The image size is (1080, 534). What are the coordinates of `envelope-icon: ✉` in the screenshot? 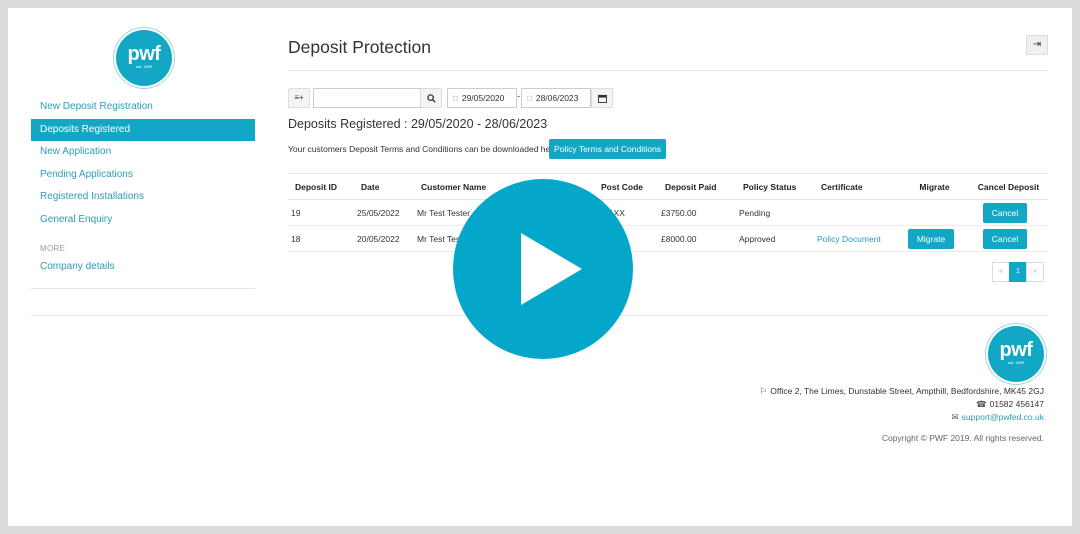 It's located at (955, 417).